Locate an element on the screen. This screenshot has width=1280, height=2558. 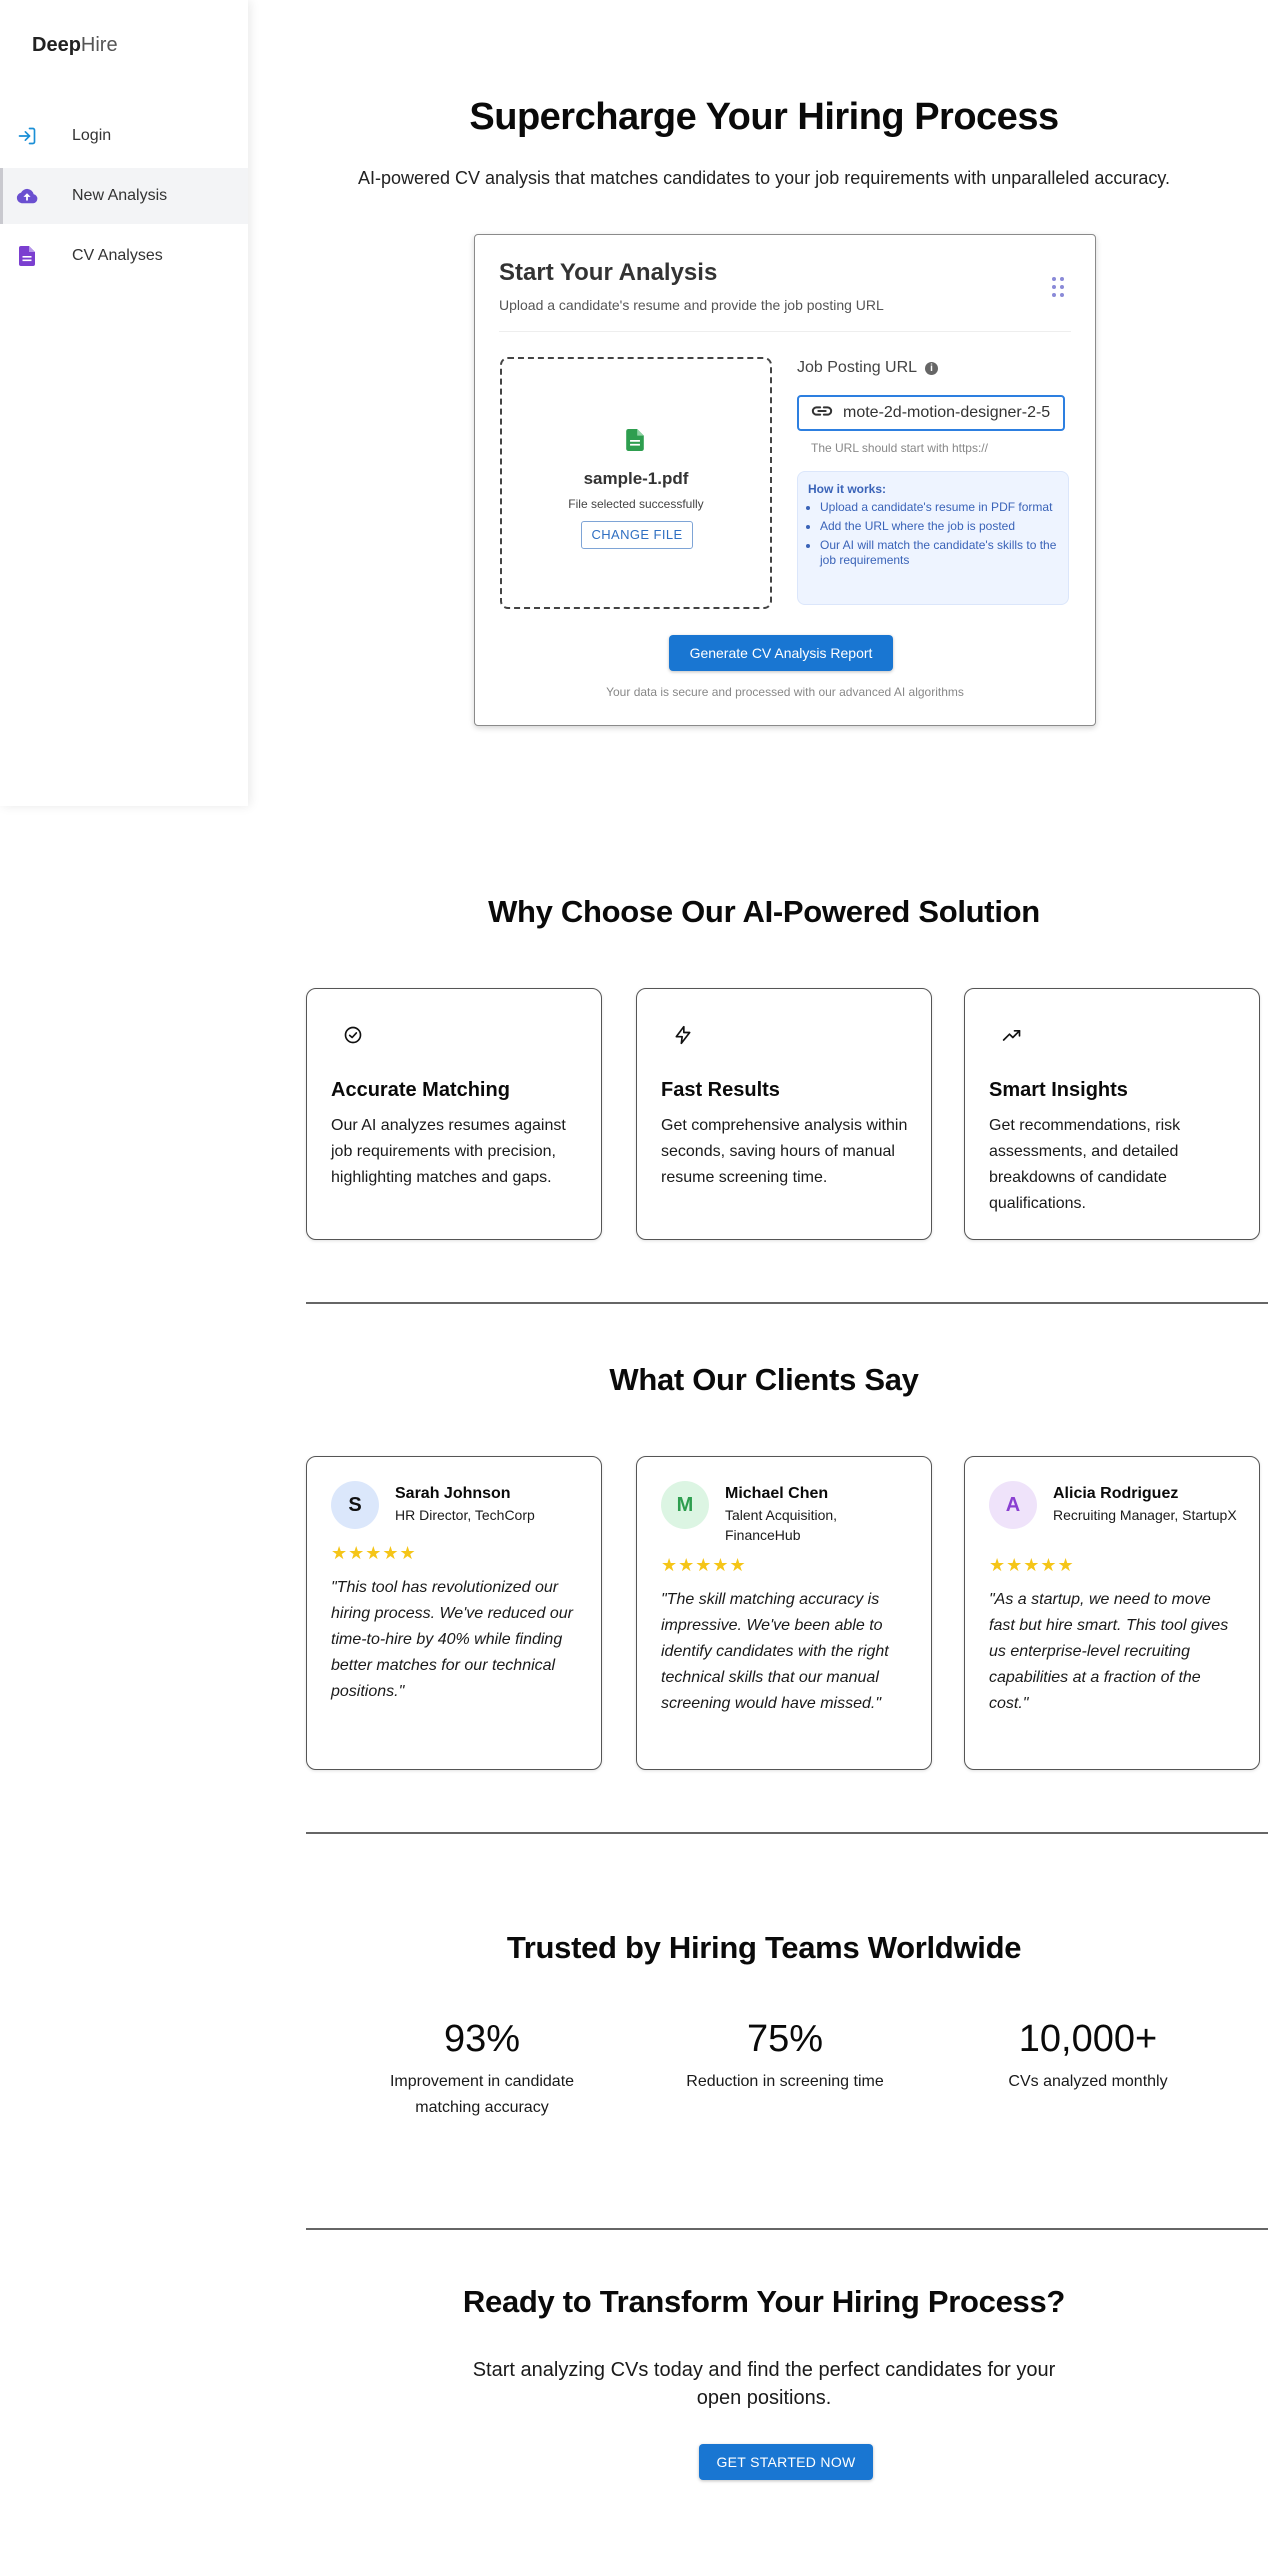
list-item: Add the URL where the job is posted is located at coordinates (939, 526).